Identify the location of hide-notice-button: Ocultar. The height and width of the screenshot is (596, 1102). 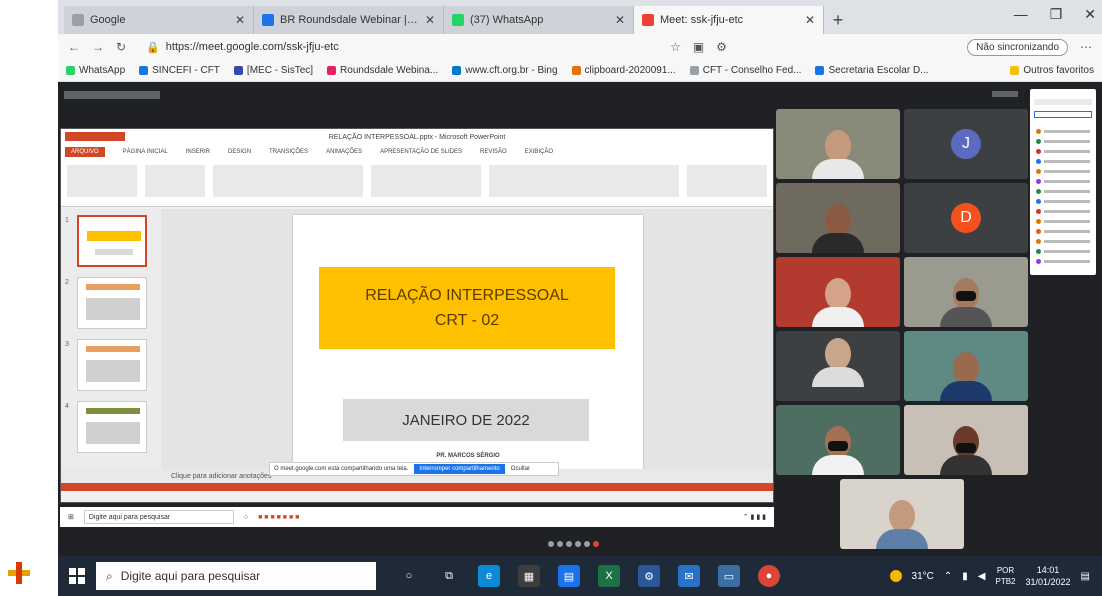
(520, 469).